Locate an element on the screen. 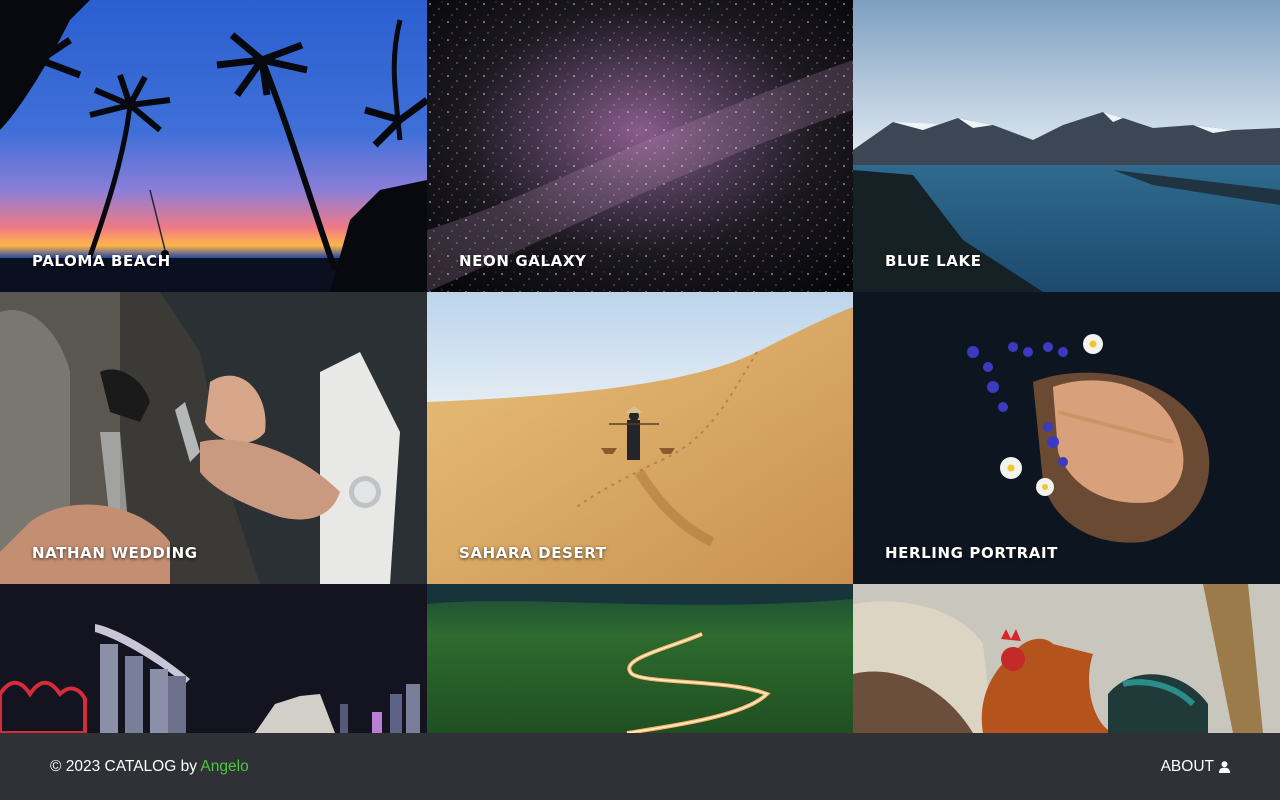 The image size is (1280, 800). wedding-toast-image is located at coordinates (213, 438).